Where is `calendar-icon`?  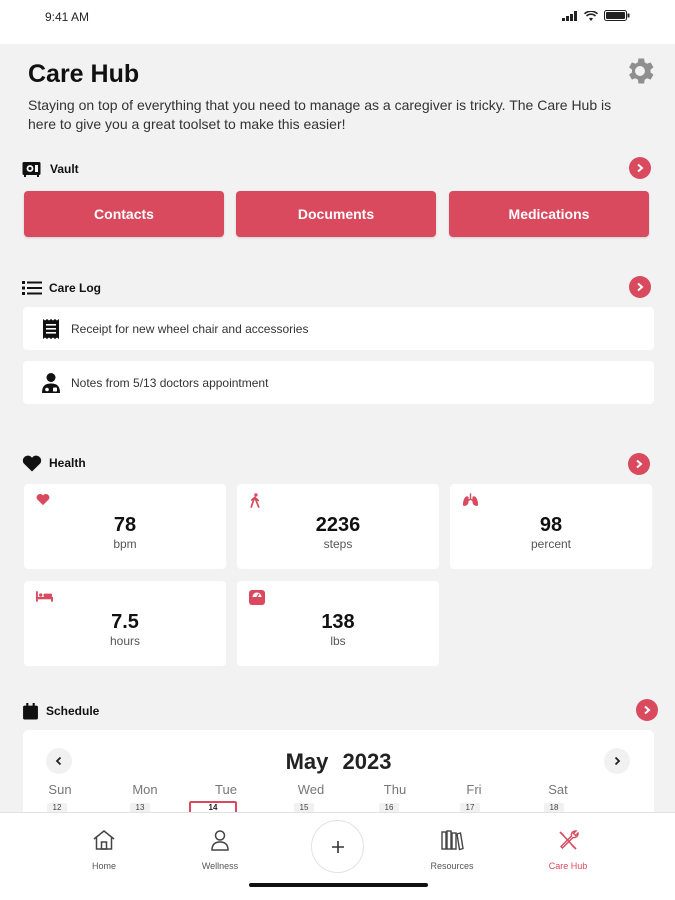 calendar-icon is located at coordinates (30, 710).